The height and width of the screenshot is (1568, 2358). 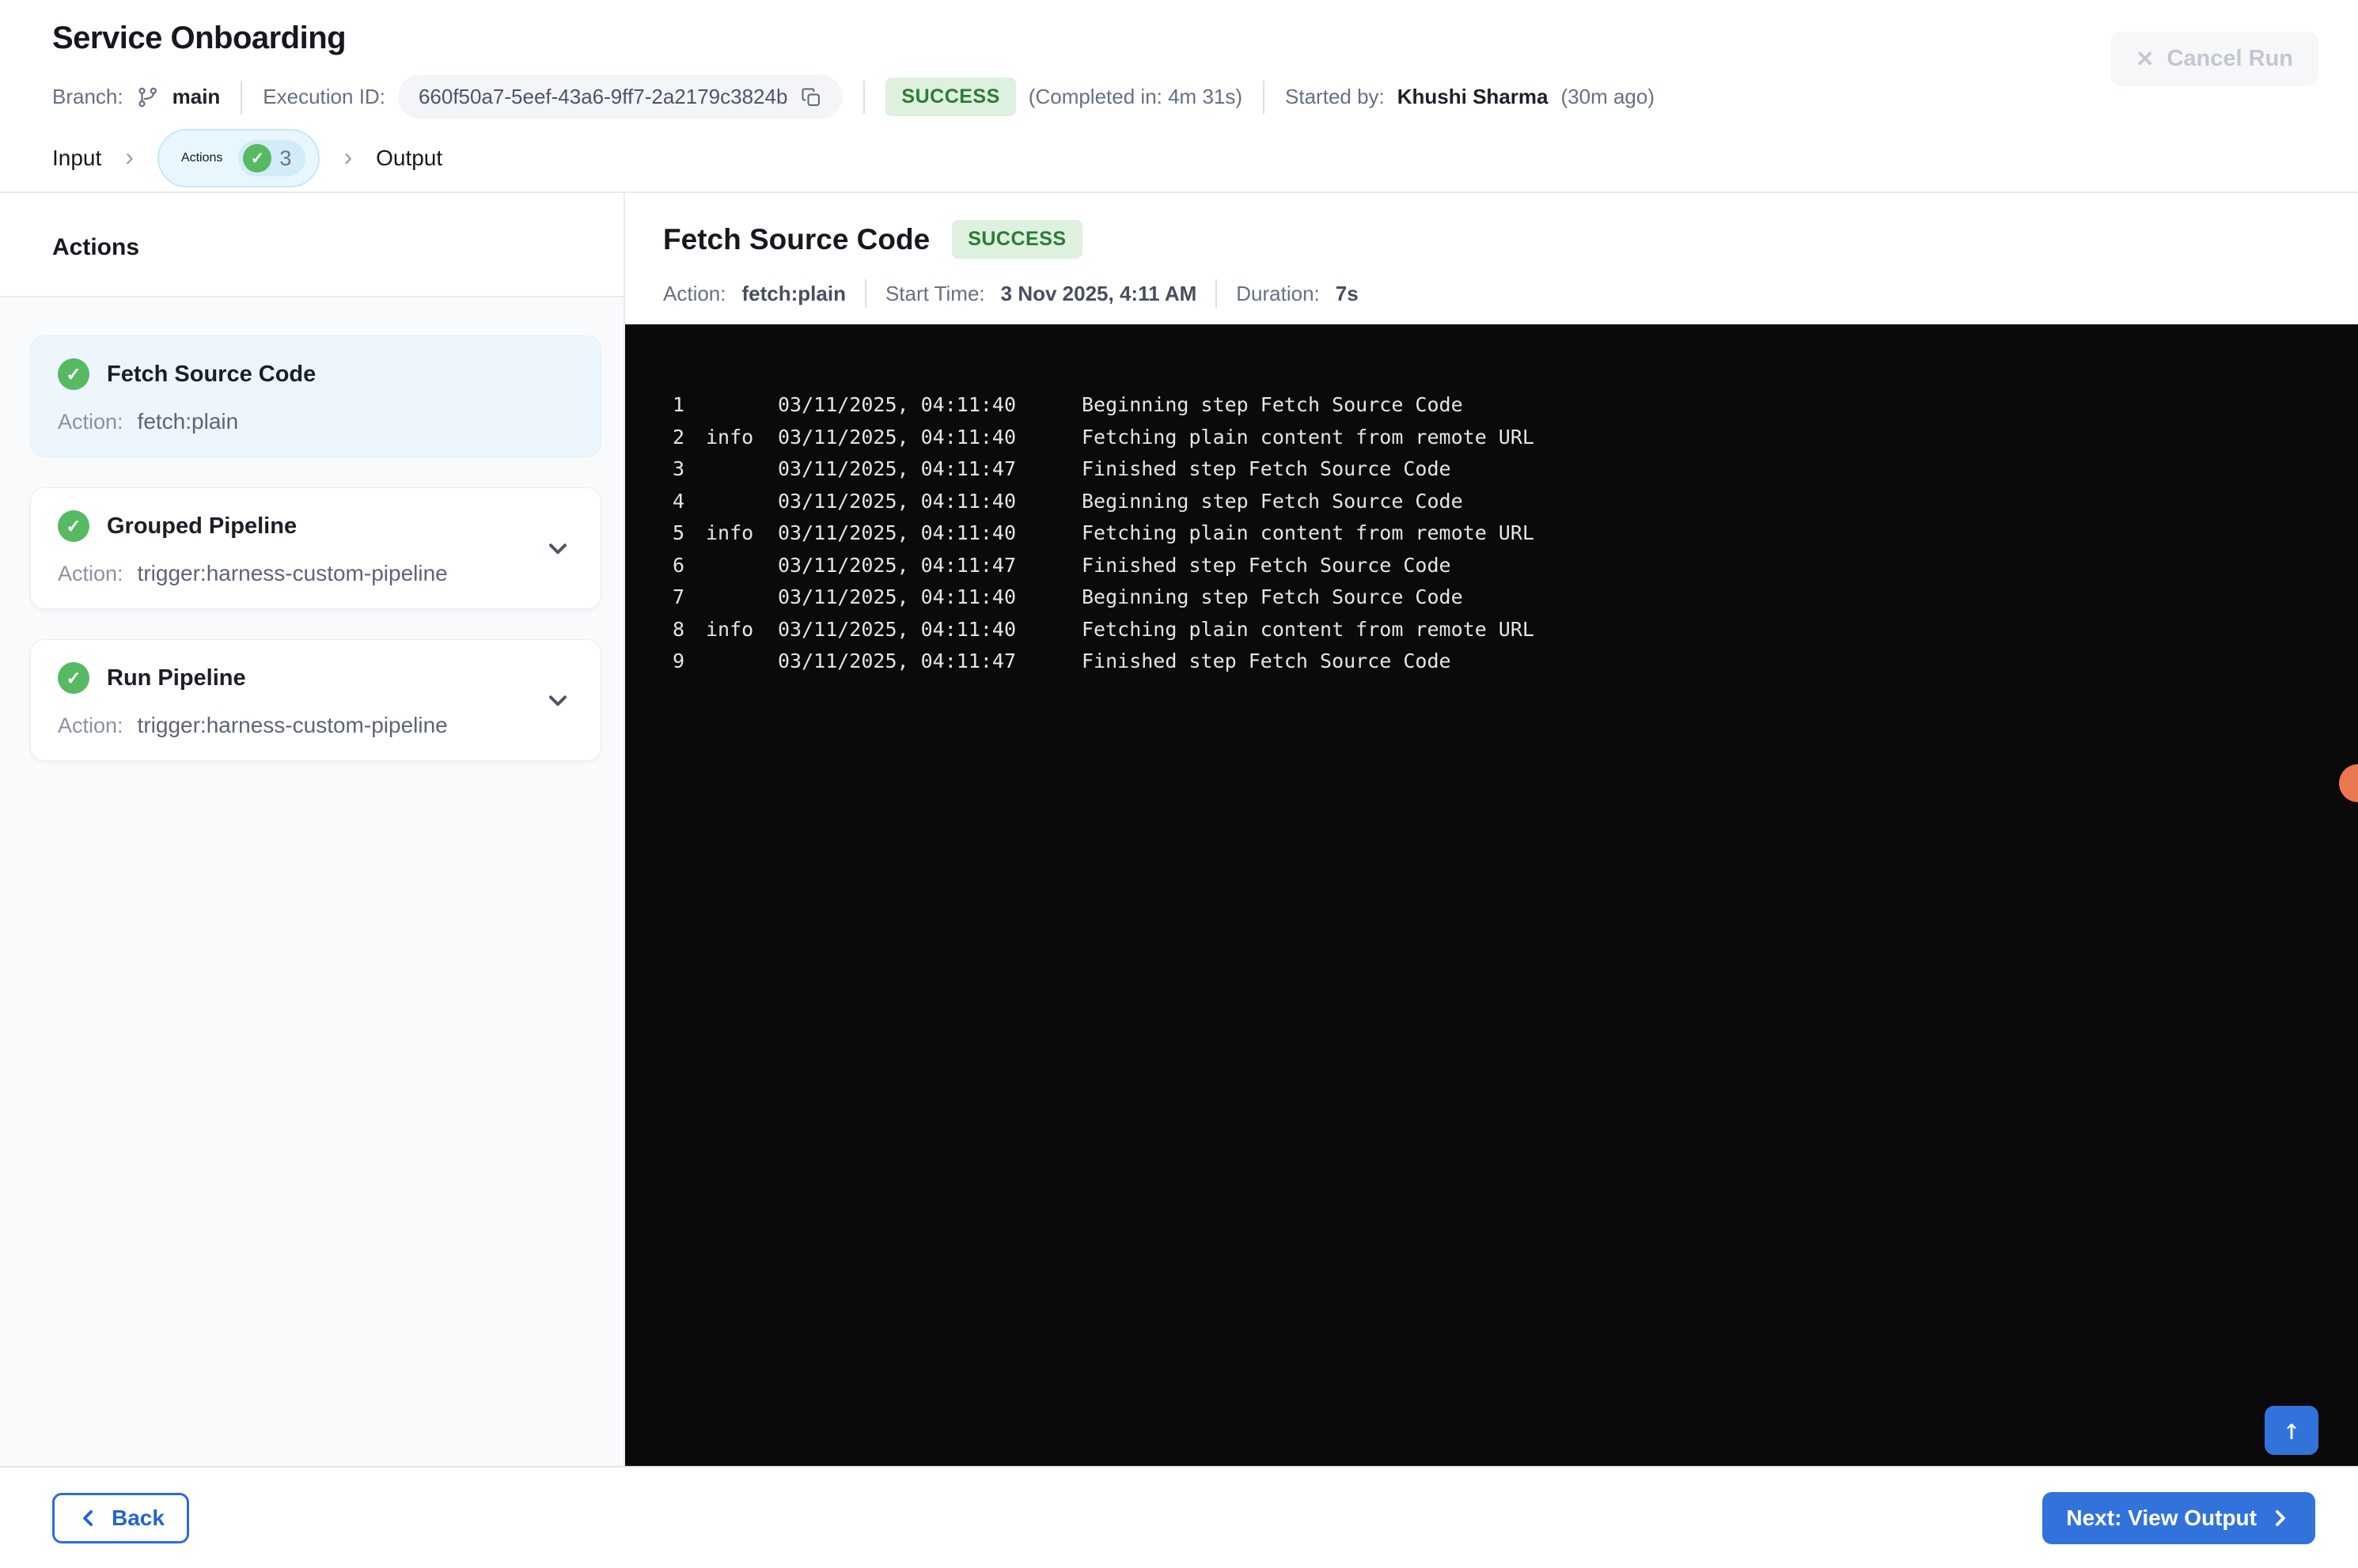 What do you see at coordinates (2230, 58) in the screenshot?
I see `cancel-run-label: Cancel Run` at bounding box center [2230, 58].